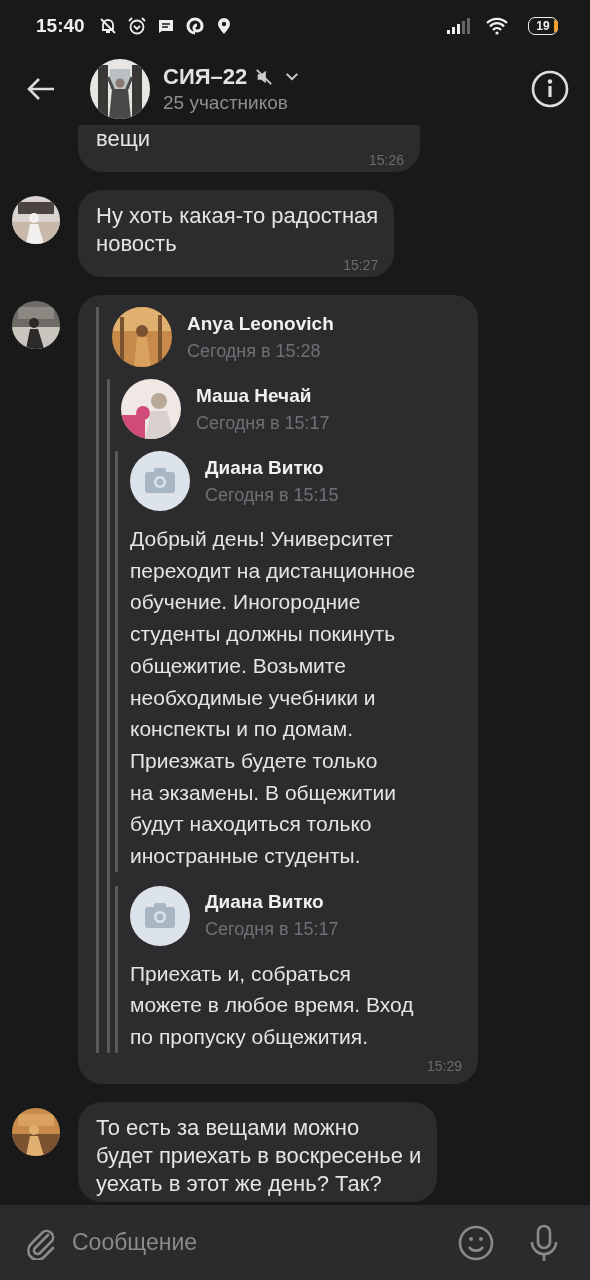 This screenshot has width=590, height=1280. I want to click on message-bubble: Ну хоть какая-то радостная новость 15:27, so click(236, 233).